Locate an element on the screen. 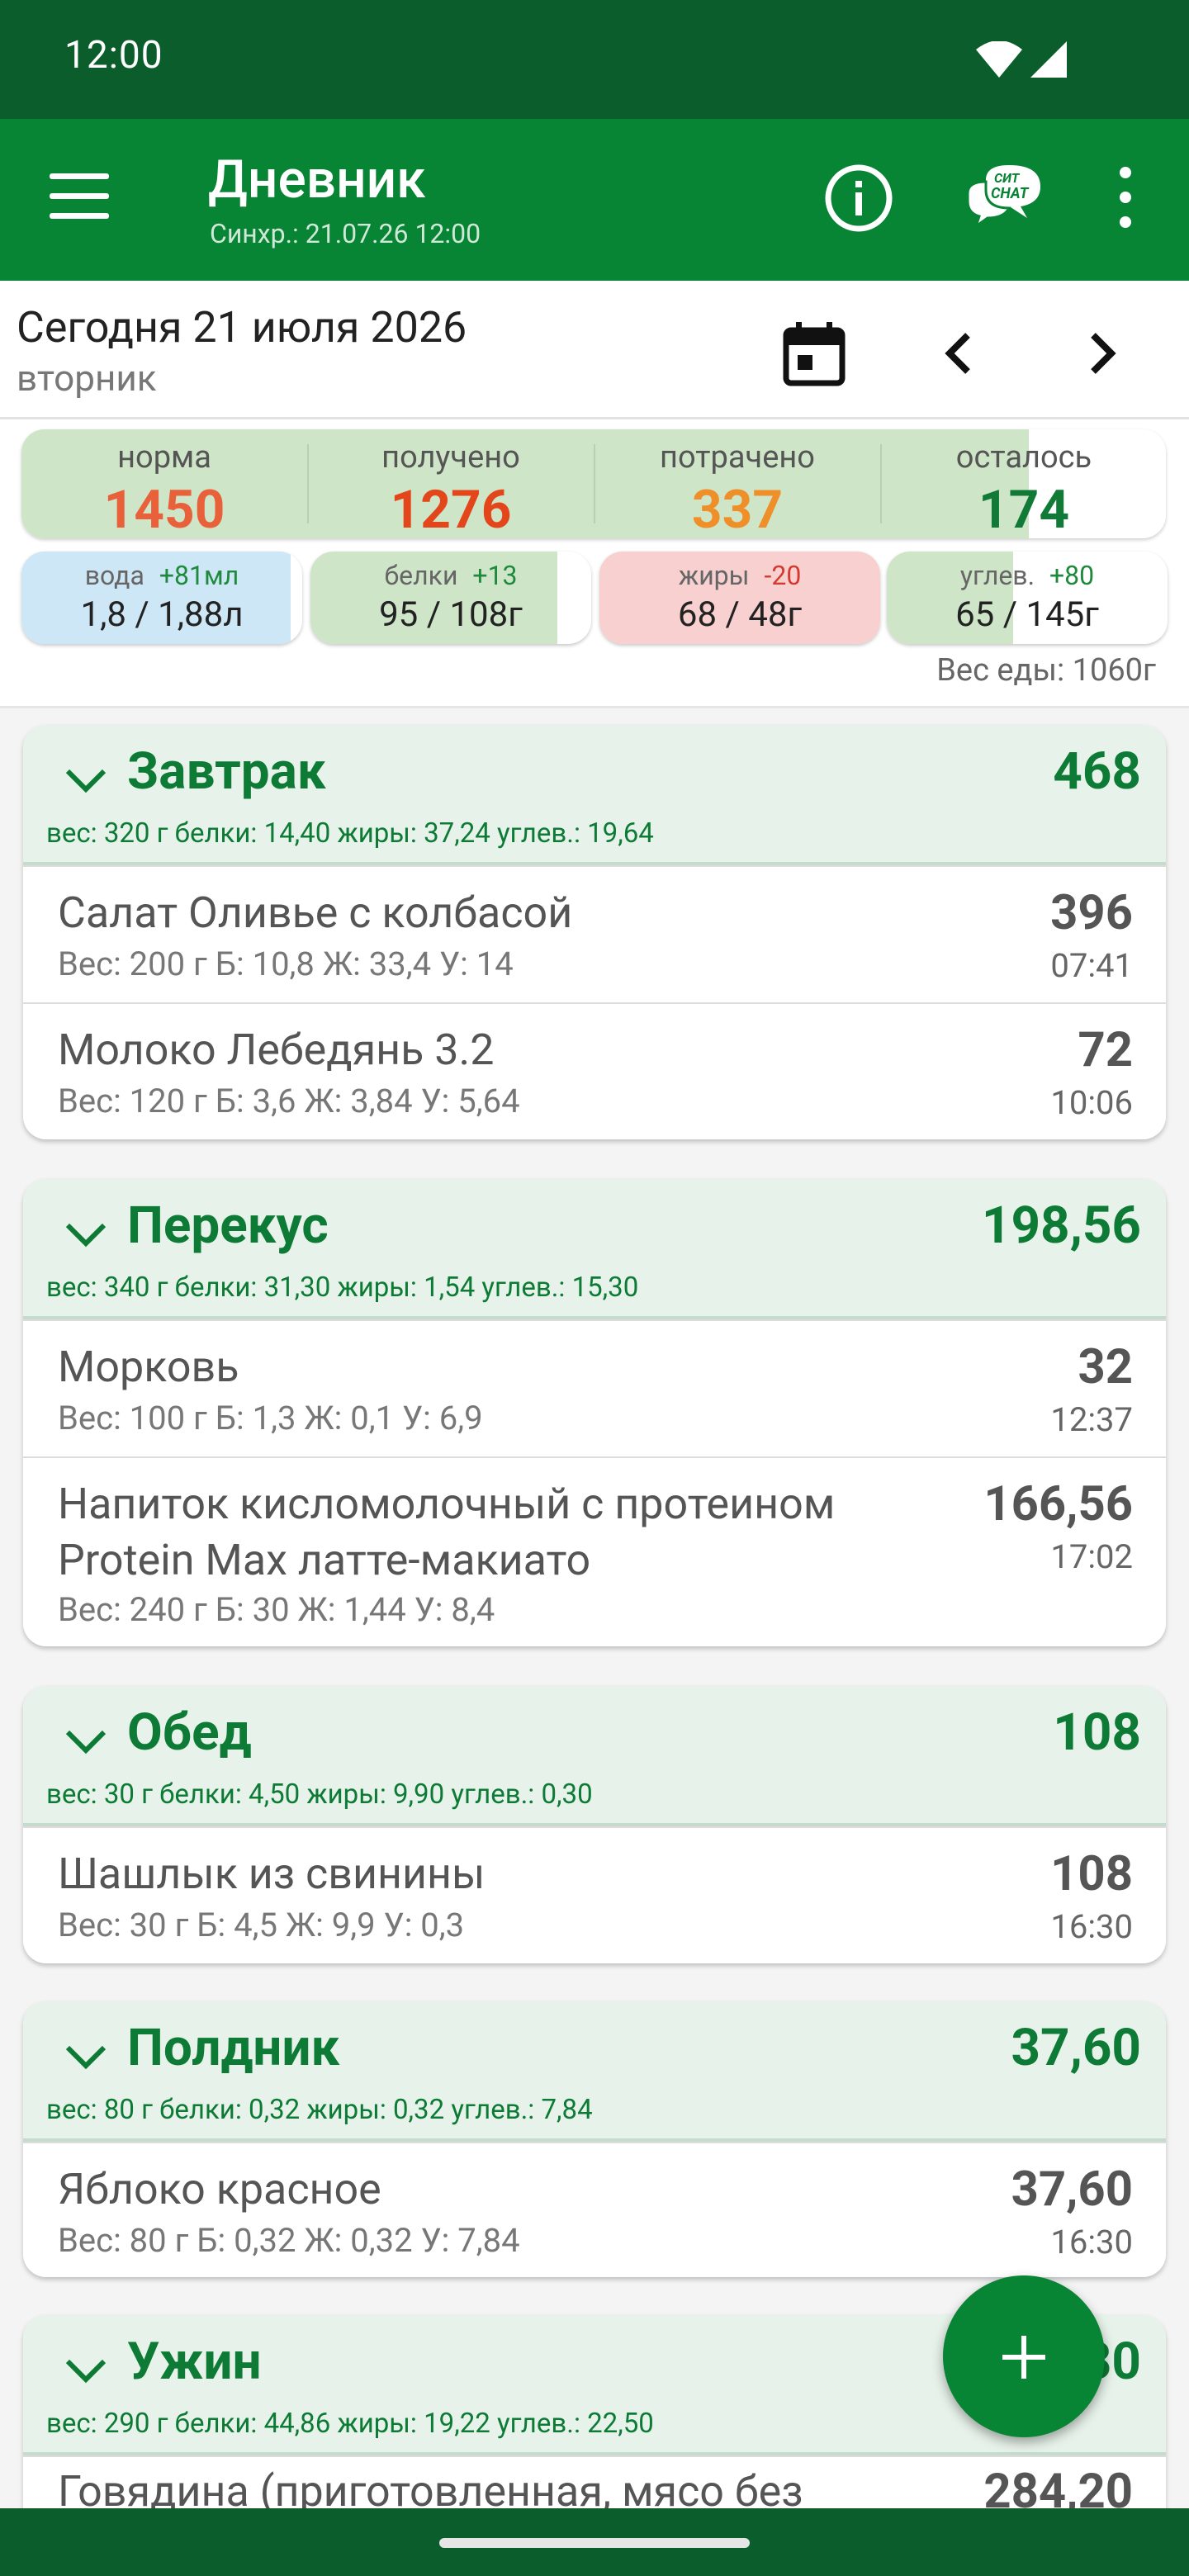 This screenshot has width=1189, height=2576. food-macros: Вес: 30 г Б: 4,5 Ж: 9,9 У: 0,3 is located at coordinates (261, 1925).